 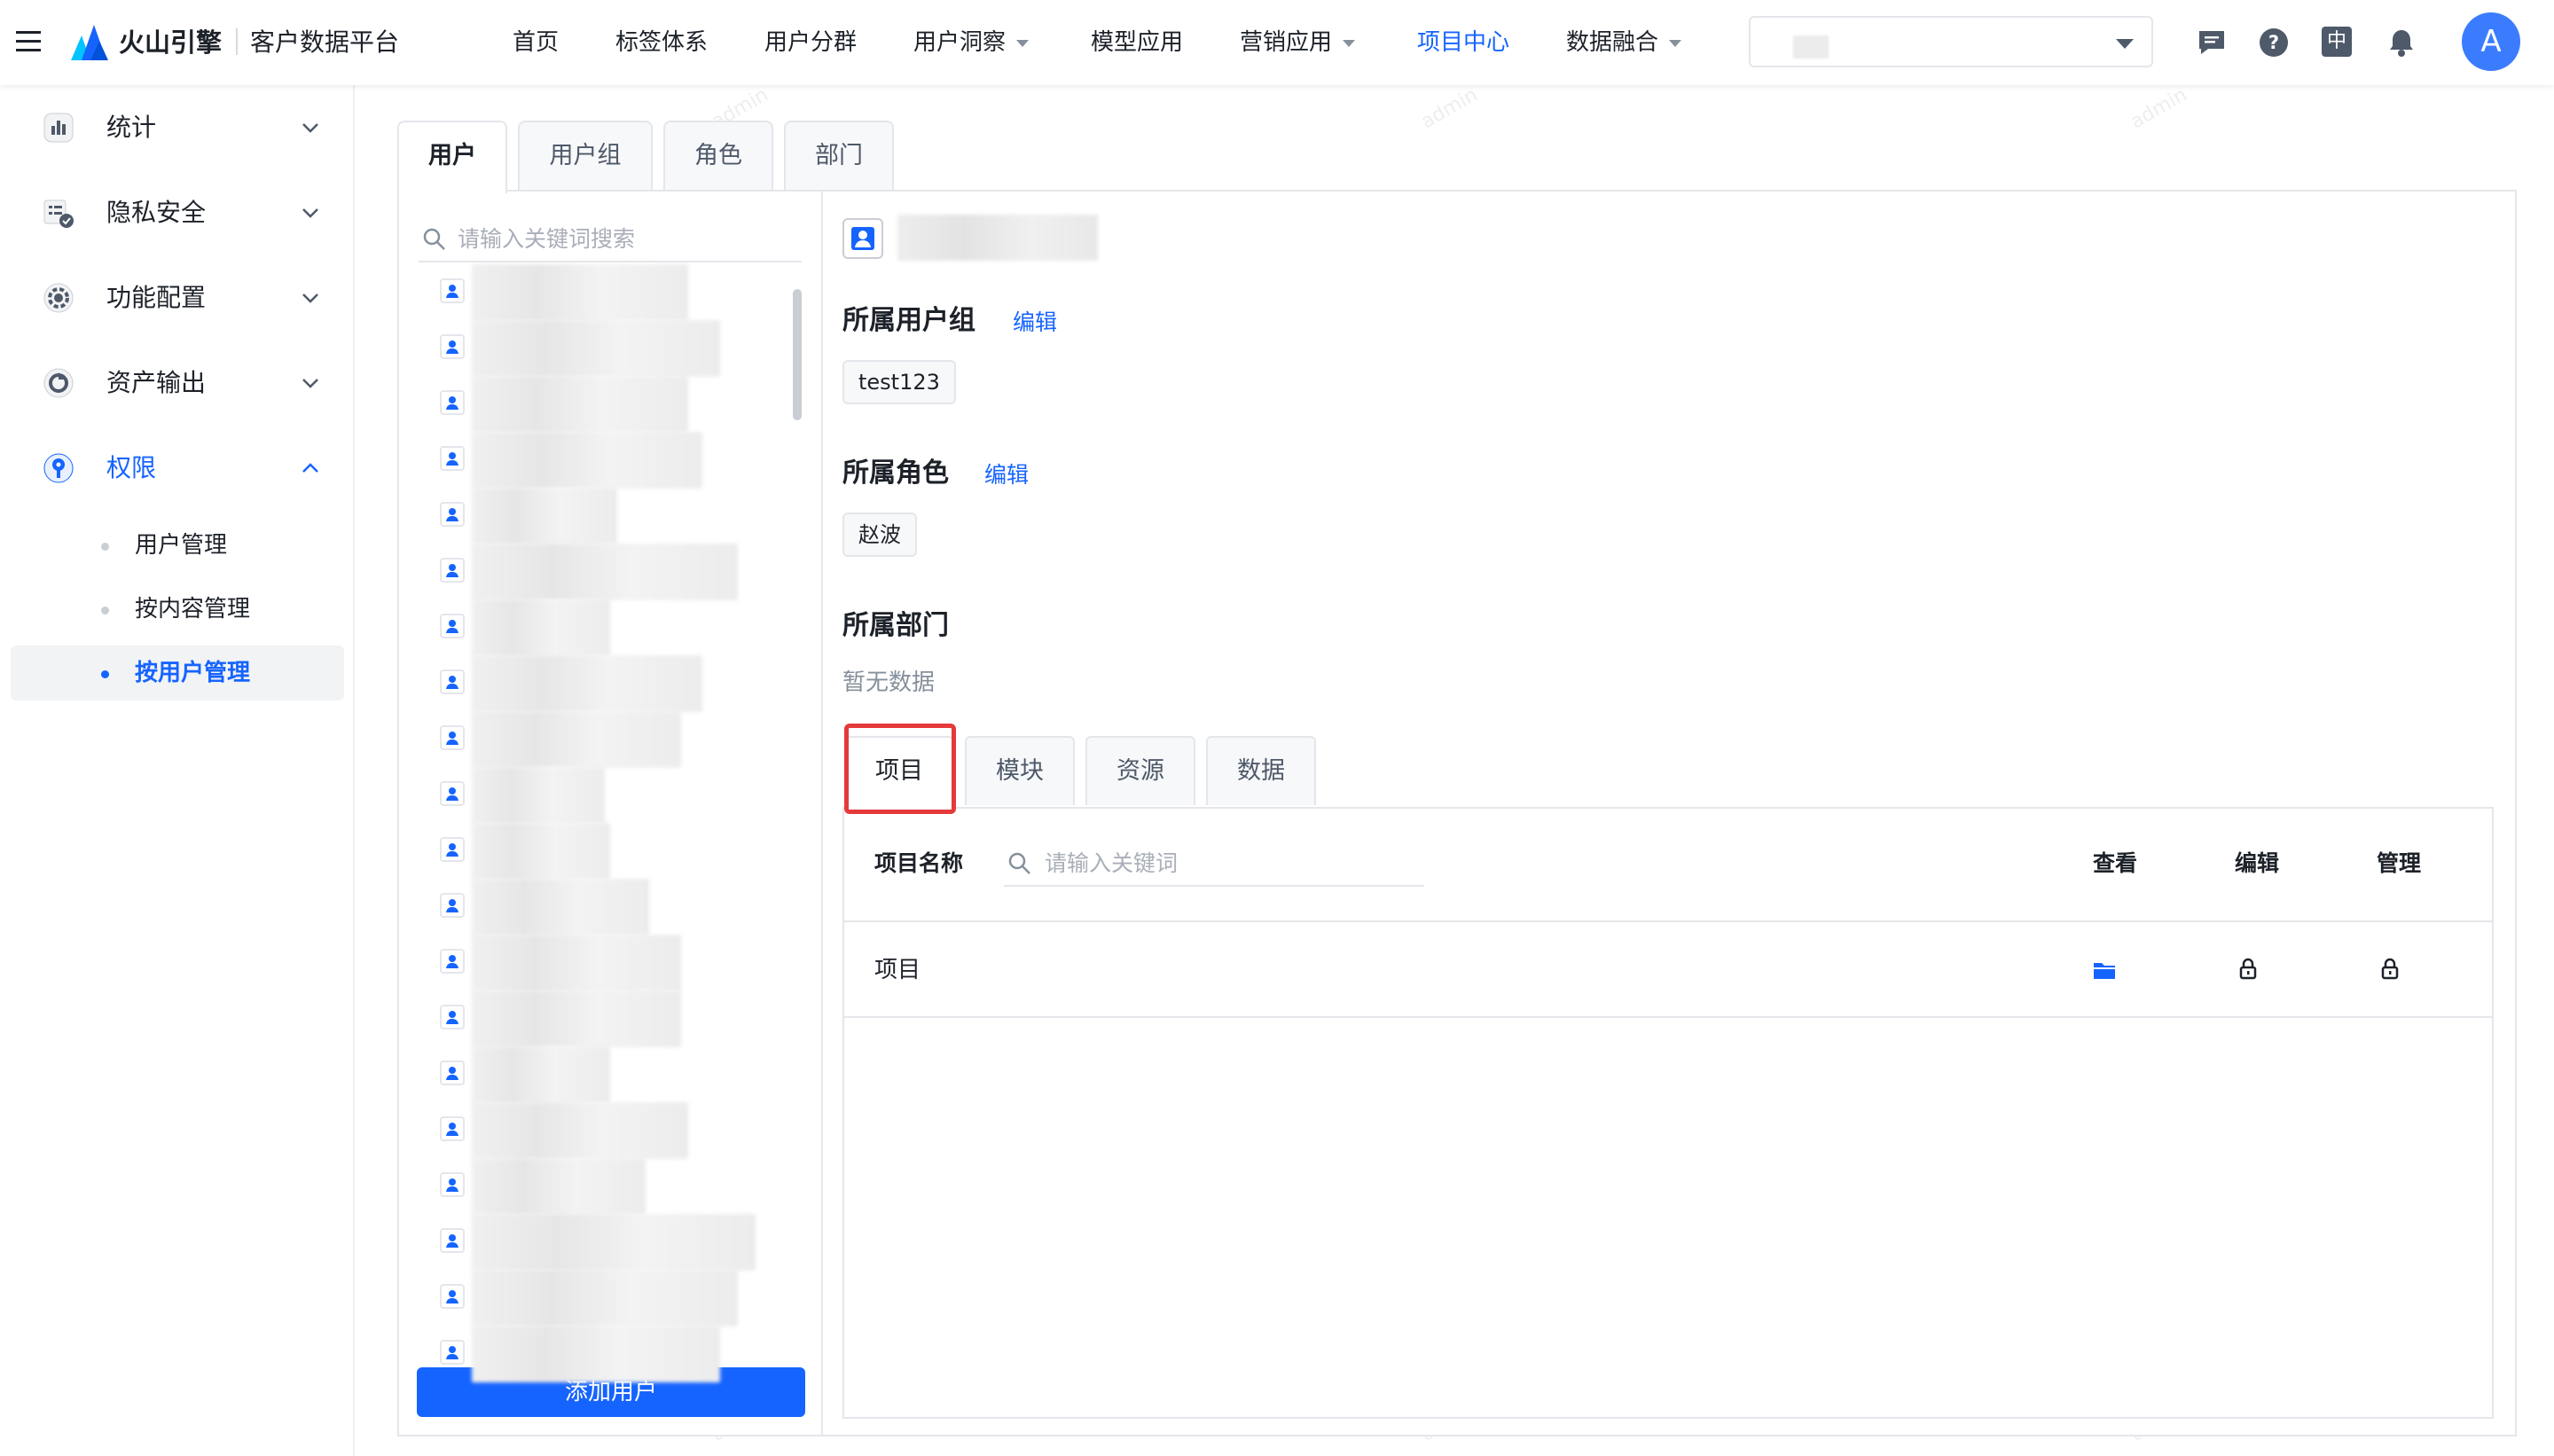 I want to click on nav-user-insight: 用户洞察, so click(x=971, y=42).